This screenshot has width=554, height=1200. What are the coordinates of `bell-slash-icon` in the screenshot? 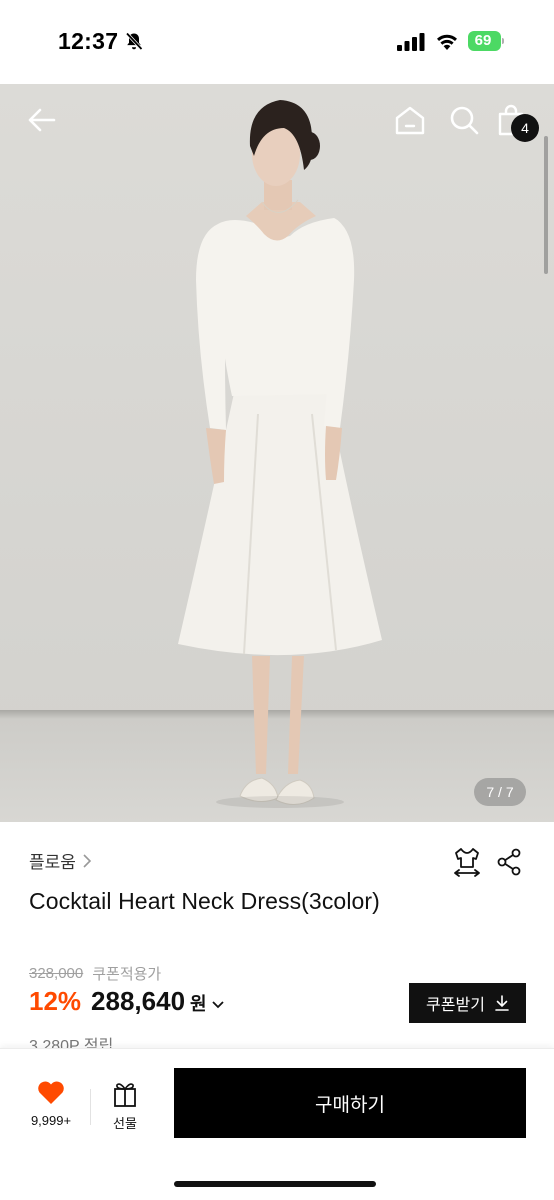 It's located at (134, 41).